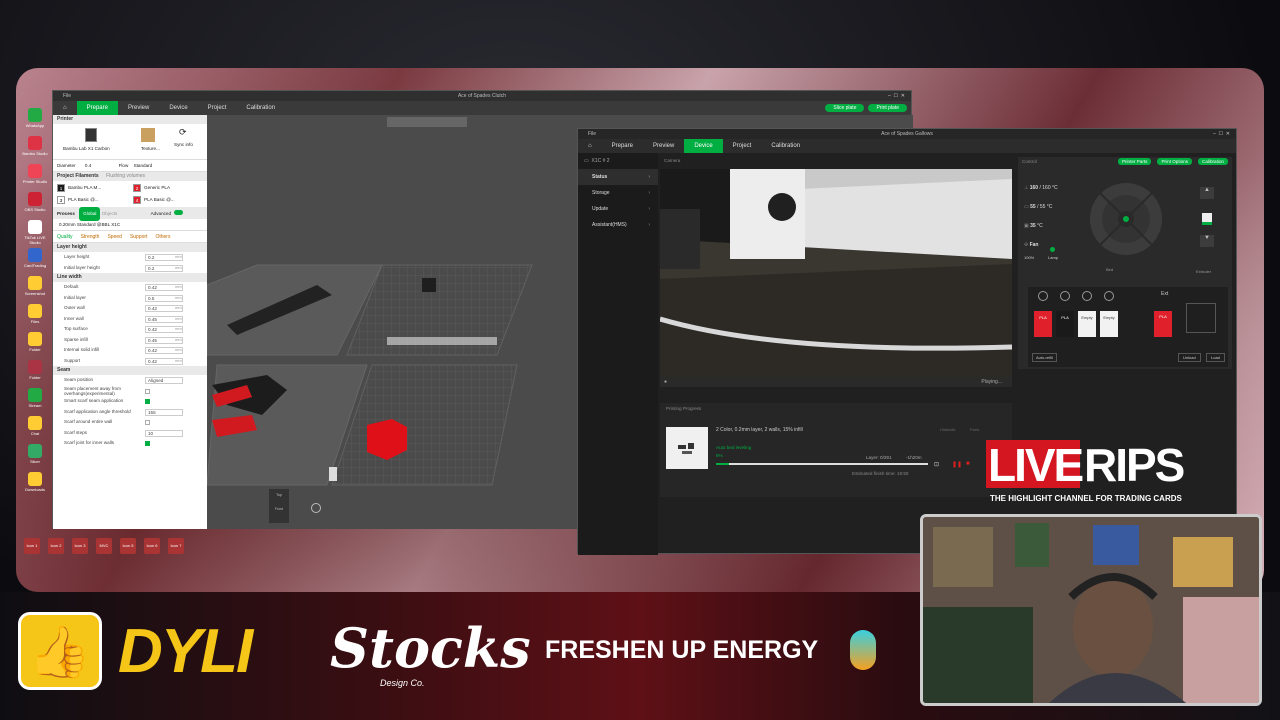  What do you see at coordinates (947, 429) in the screenshot?
I see `hms-link: Hidetails` at bounding box center [947, 429].